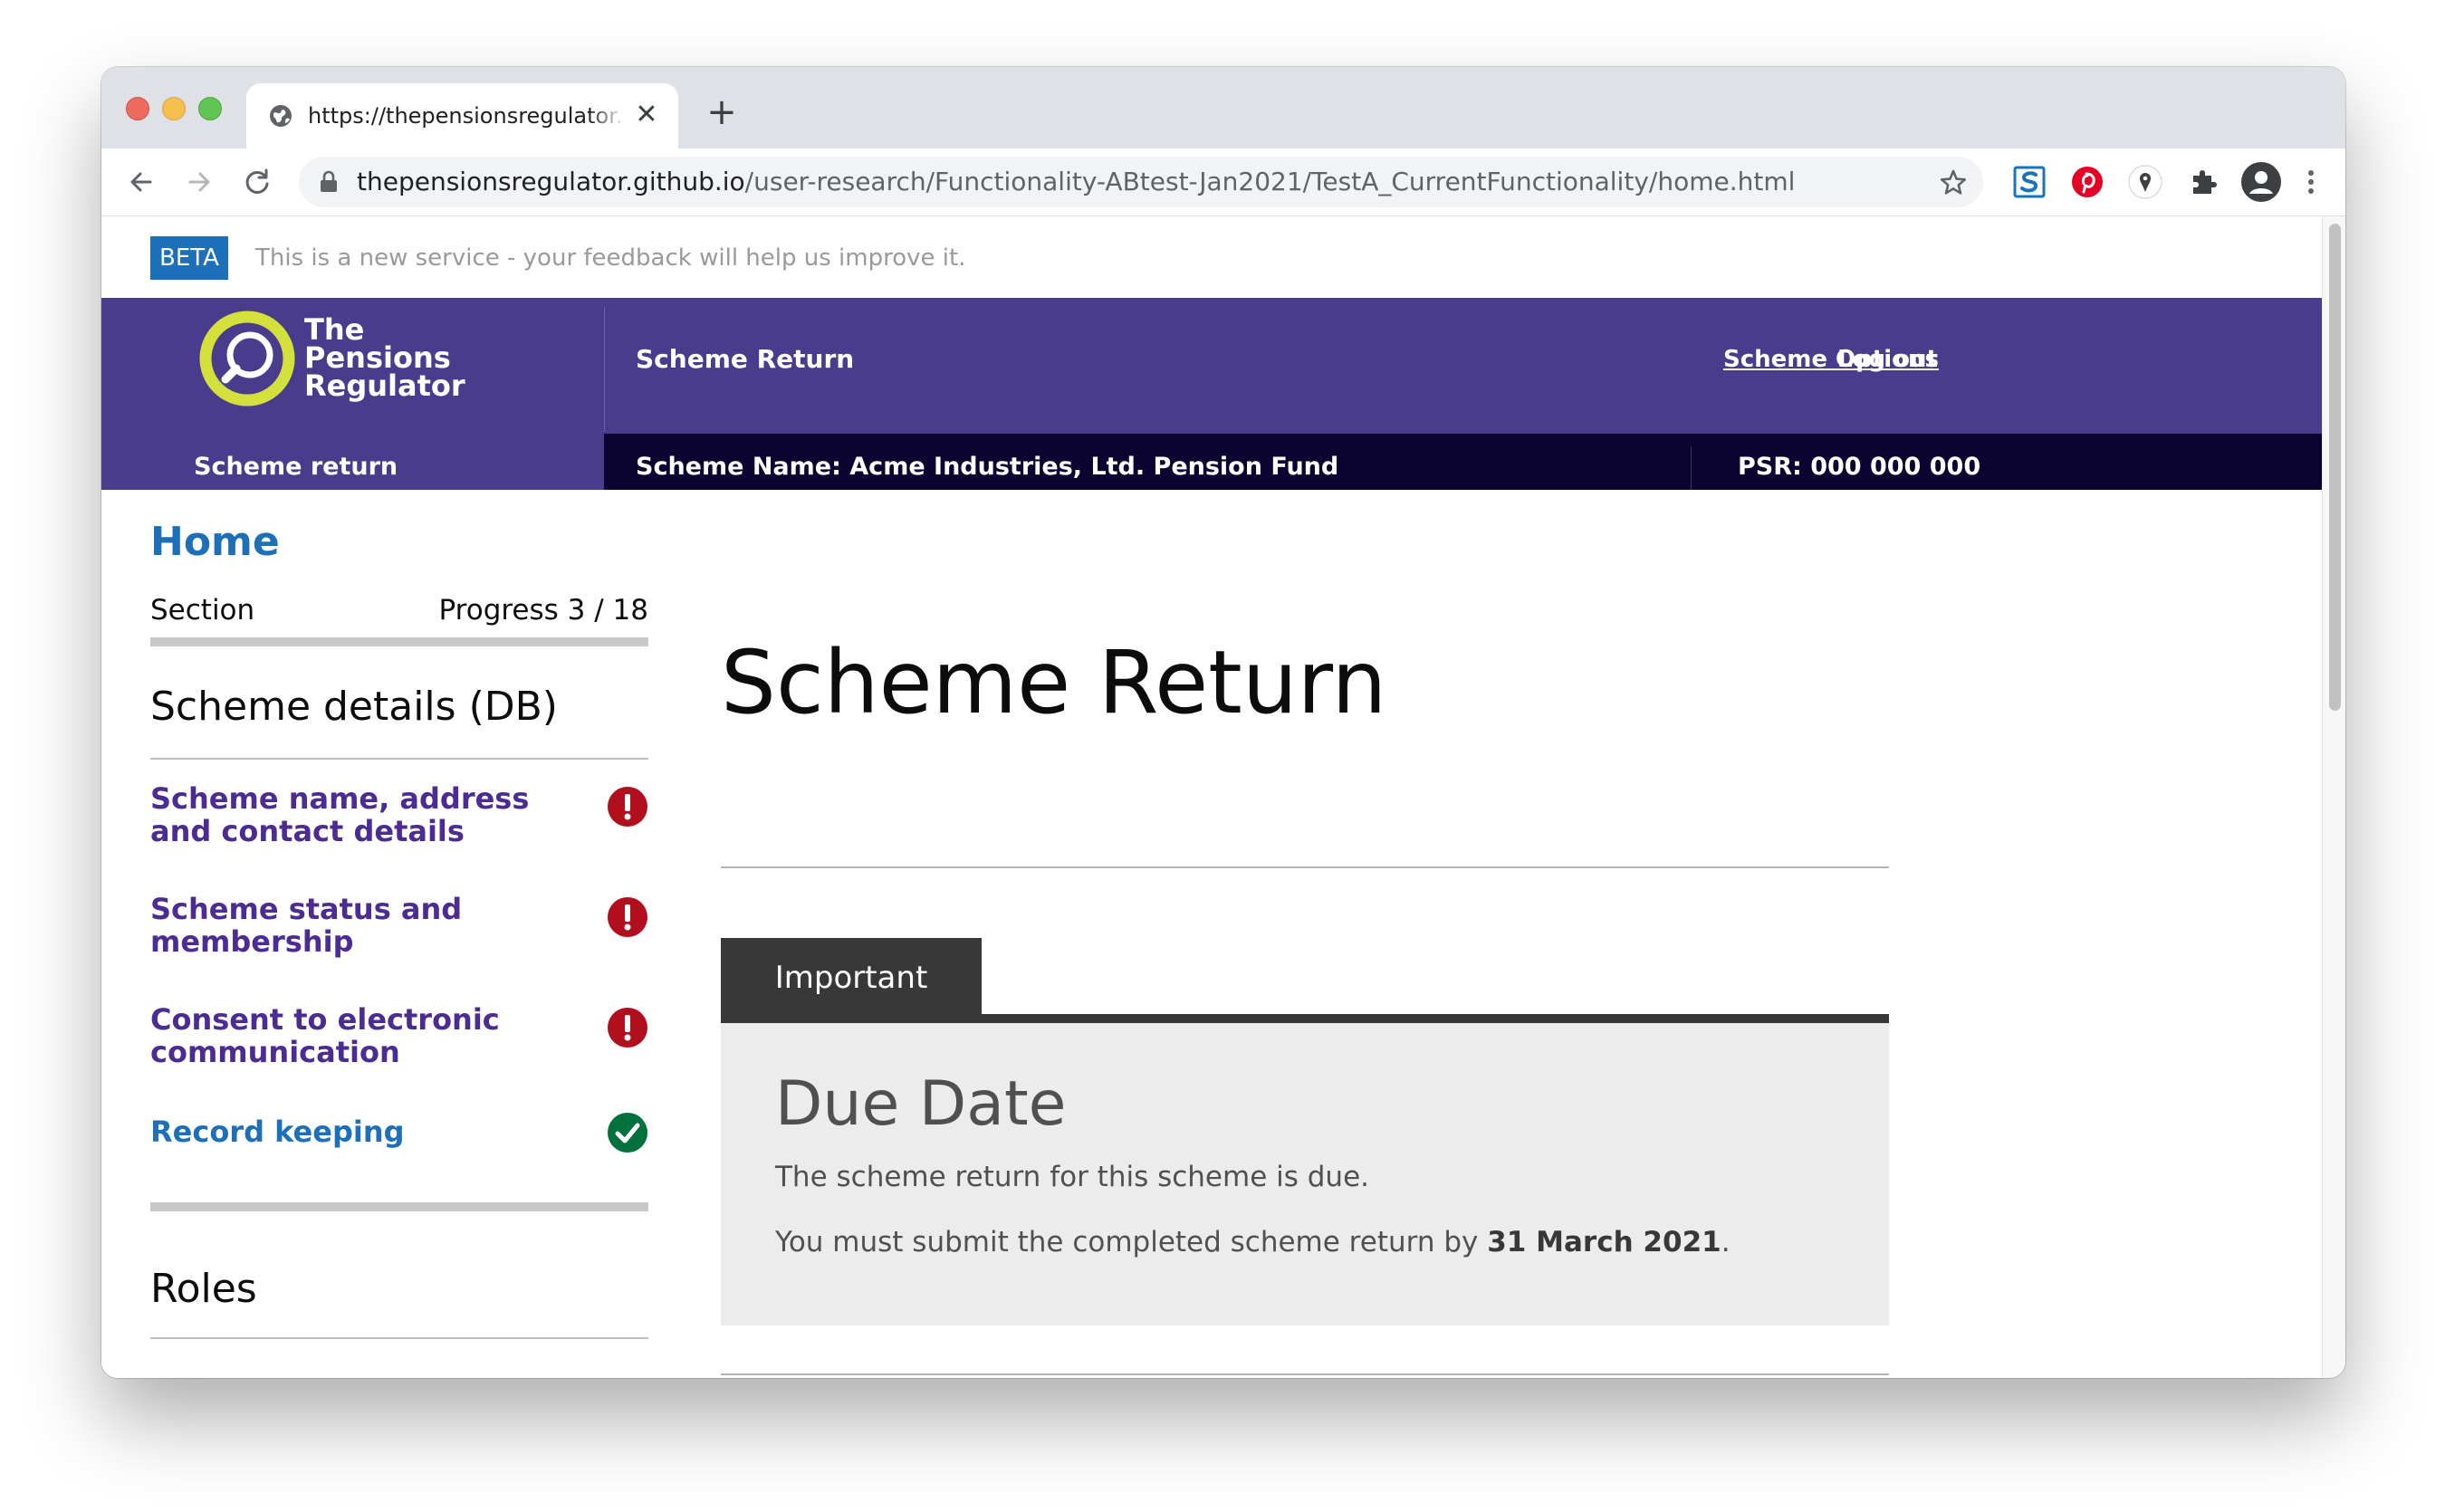 Image resolution: width=2445 pixels, height=1512 pixels. Describe the element at coordinates (1305, 867) in the screenshot. I see `title-divider` at that location.